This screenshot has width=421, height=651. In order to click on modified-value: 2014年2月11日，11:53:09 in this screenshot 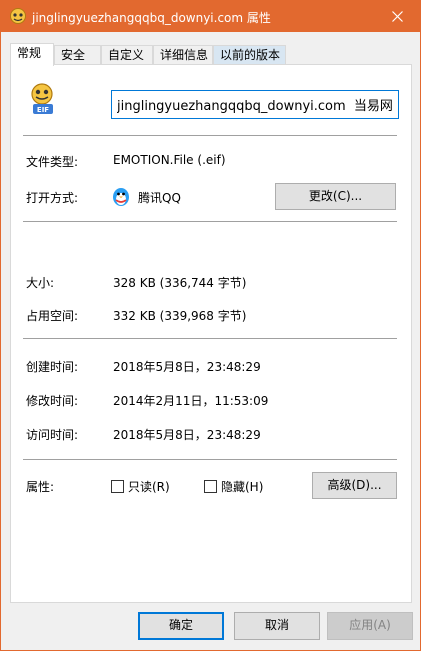, I will do `click(191, 401)`.